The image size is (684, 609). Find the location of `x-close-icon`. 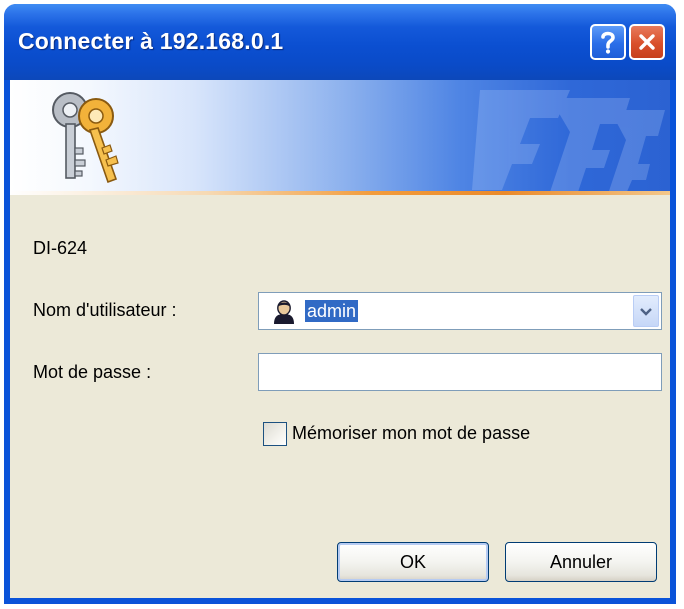

x-close-icon is located at coordinates (647, 42).